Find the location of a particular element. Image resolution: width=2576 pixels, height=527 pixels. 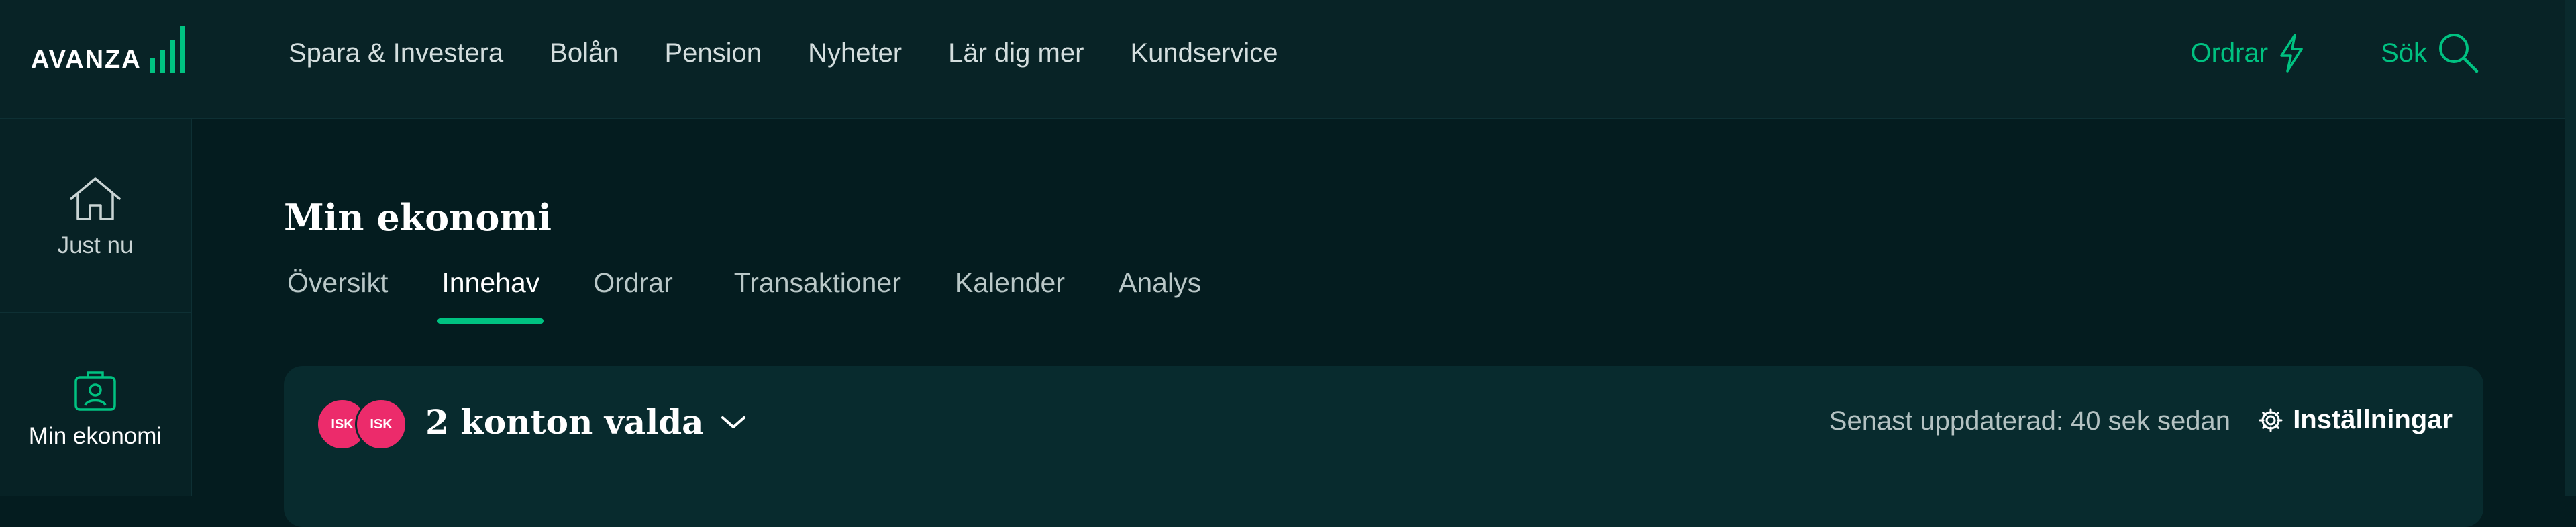

nav-item-pension: Pension is located at coordinates (713, 53).